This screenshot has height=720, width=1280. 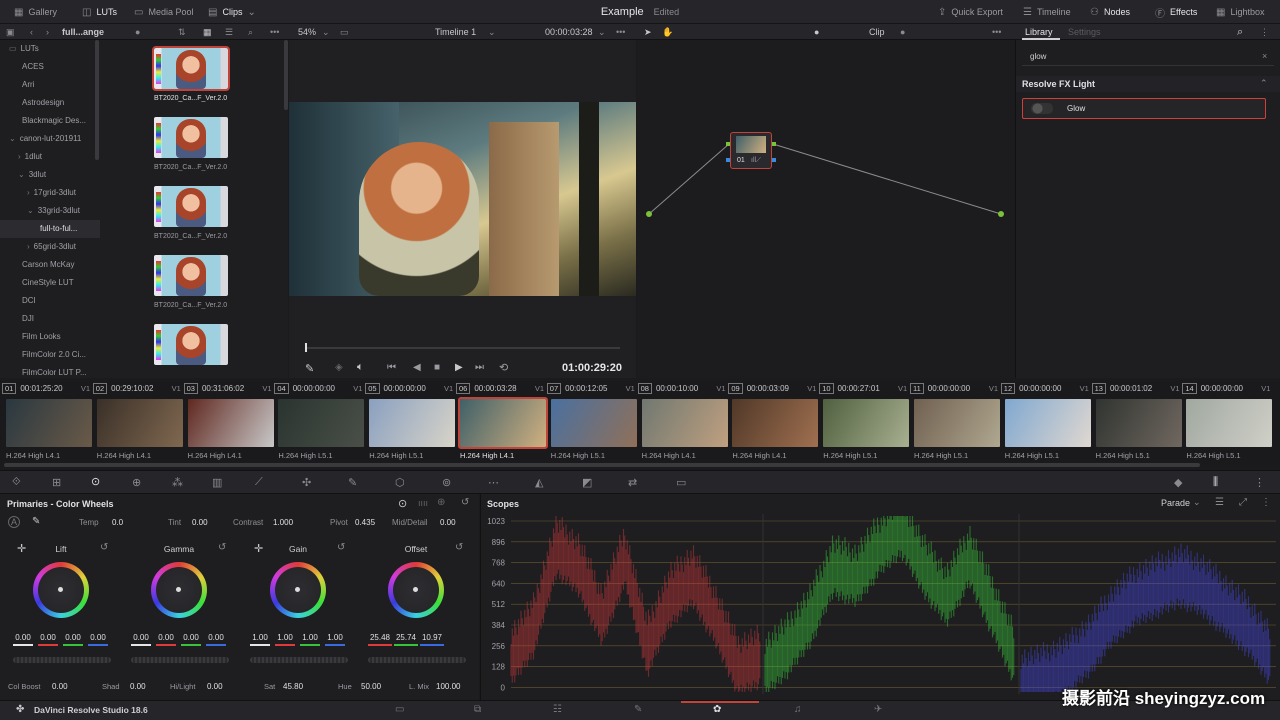 What do you see at coordinates (1047, 12) in the screenshot?
I see `timeline-button: ☰ Timeline` at bounding box center [1047, 12].